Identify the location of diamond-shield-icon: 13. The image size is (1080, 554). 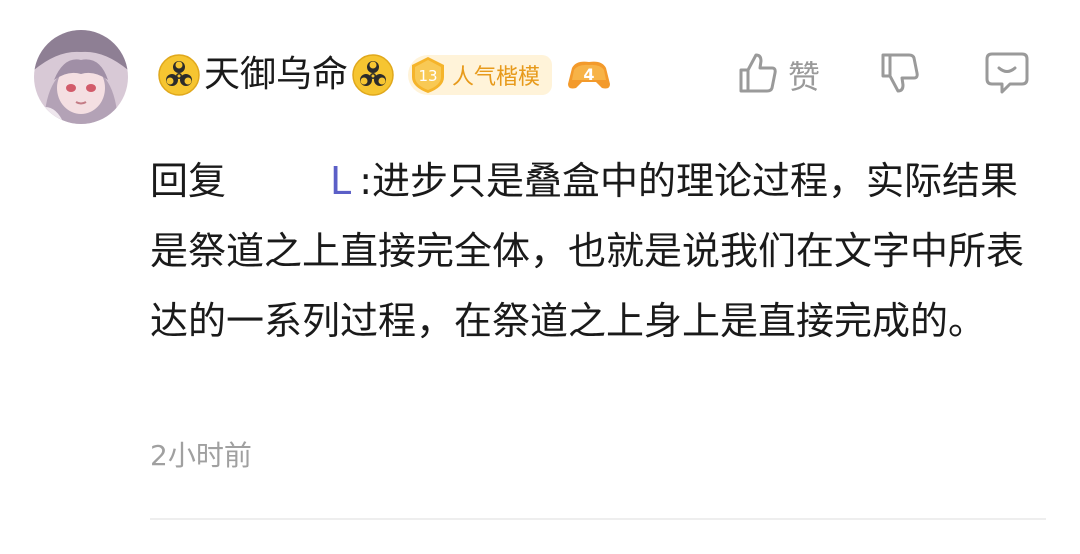
(428, 75).